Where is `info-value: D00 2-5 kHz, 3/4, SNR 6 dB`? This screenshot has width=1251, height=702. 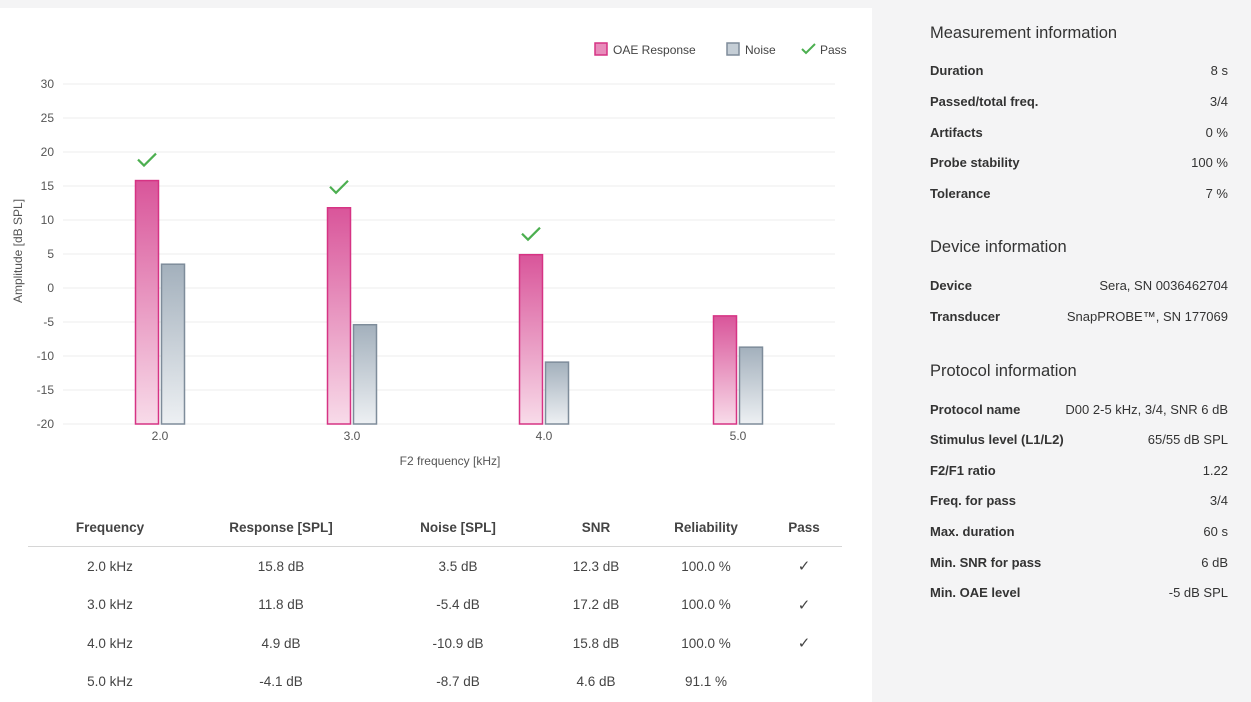
info-value: D00 2-5 kHz, 3/4, SNR 6 dB is located at coordinates (1146, 409).